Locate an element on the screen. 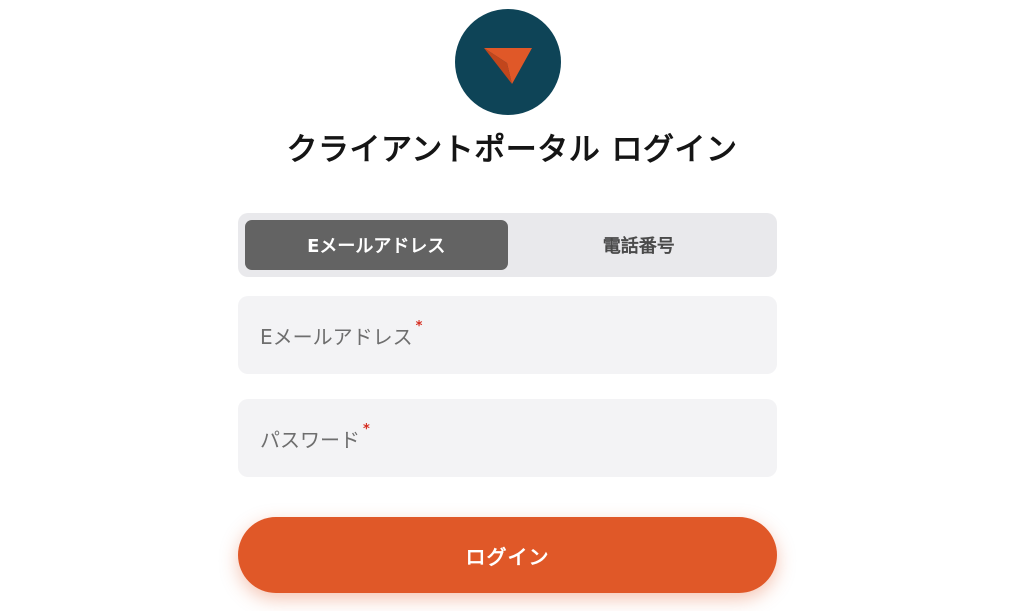 Image resolution: width=1024 pixels, height=611 pixels. page-title: クライアントポータル ログイン is located at coordinates (512, 150).